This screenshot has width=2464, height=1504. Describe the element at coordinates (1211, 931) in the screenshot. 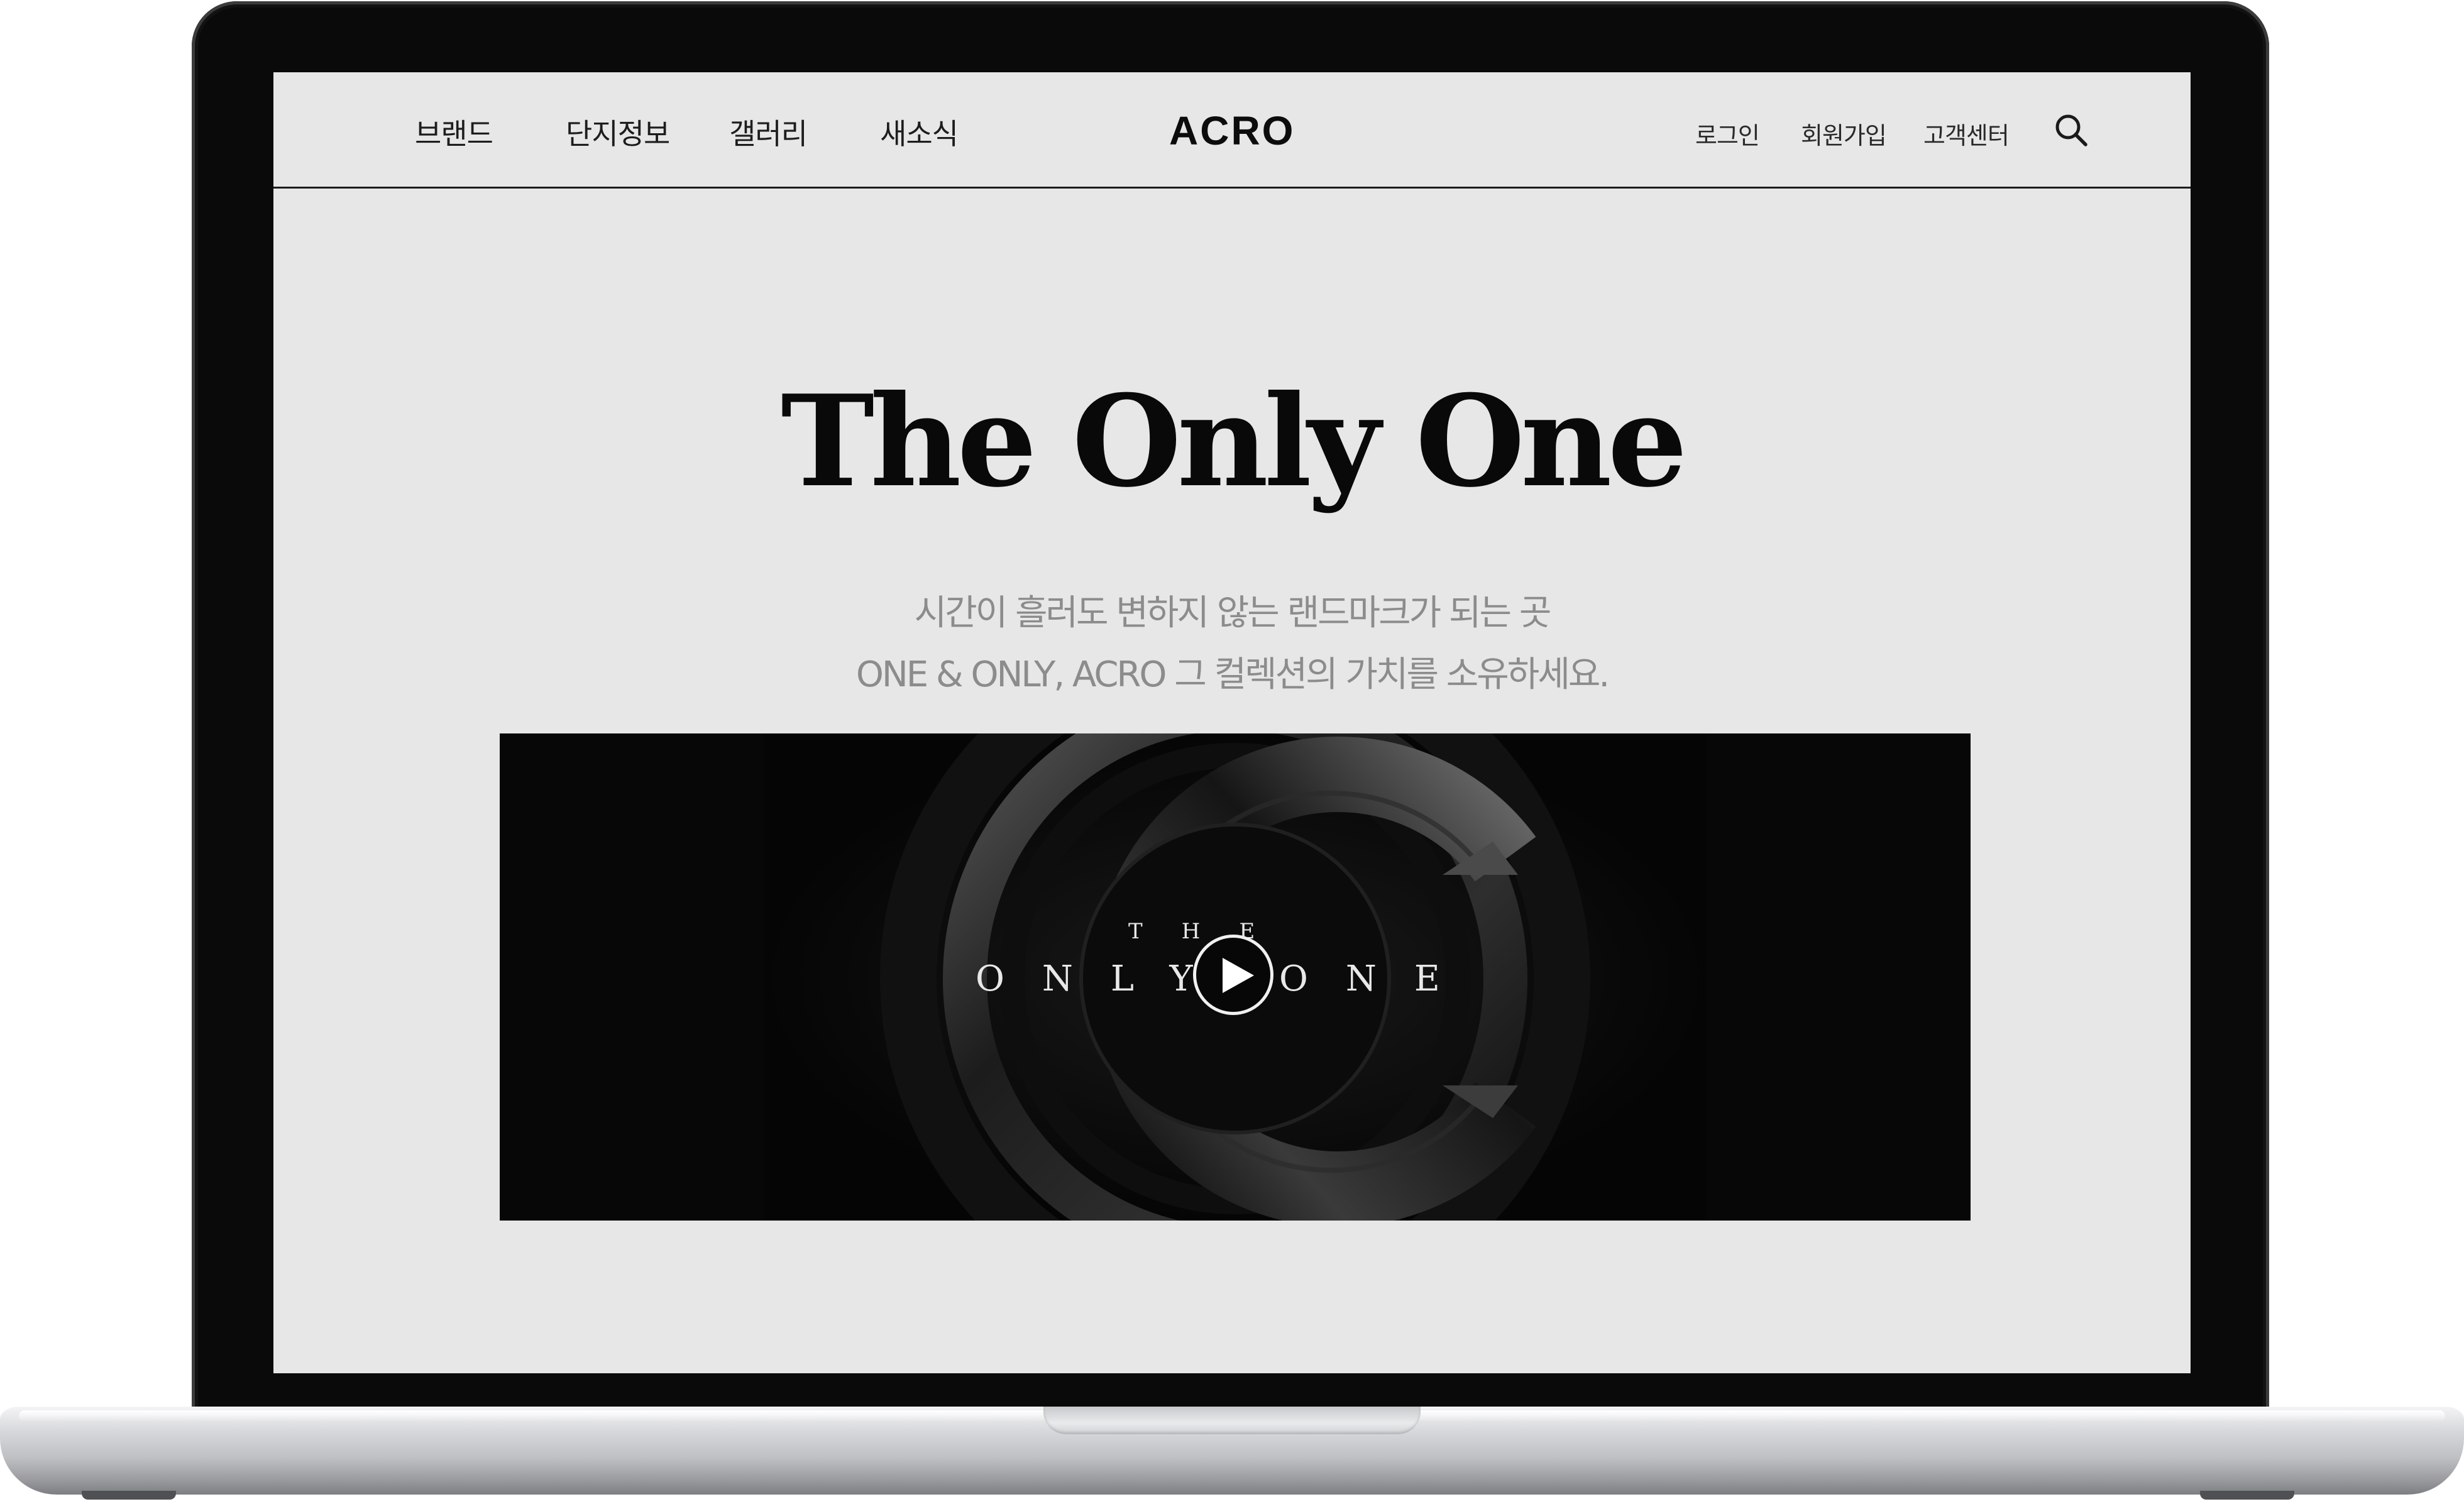

I see `video-overlay-the: THE` at that location.